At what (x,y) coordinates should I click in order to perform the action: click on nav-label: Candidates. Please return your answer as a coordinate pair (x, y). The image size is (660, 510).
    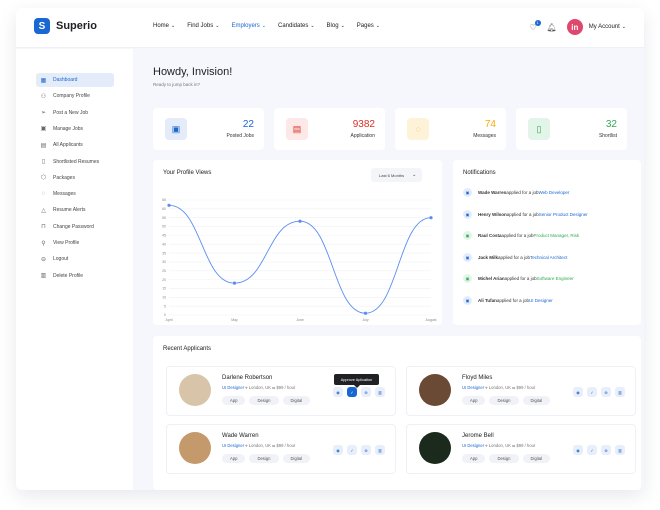
    Looking at the image, I should click on (293, 26).